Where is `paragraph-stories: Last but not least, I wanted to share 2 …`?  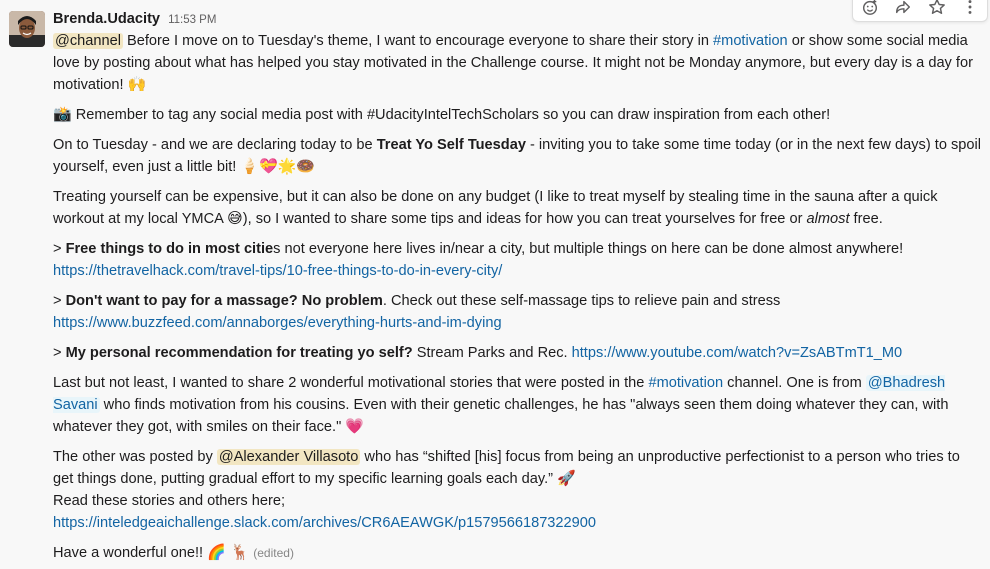 paragraph-stories: Last but not least, I wanted to share 2 … is located at coordinates (518, 405).